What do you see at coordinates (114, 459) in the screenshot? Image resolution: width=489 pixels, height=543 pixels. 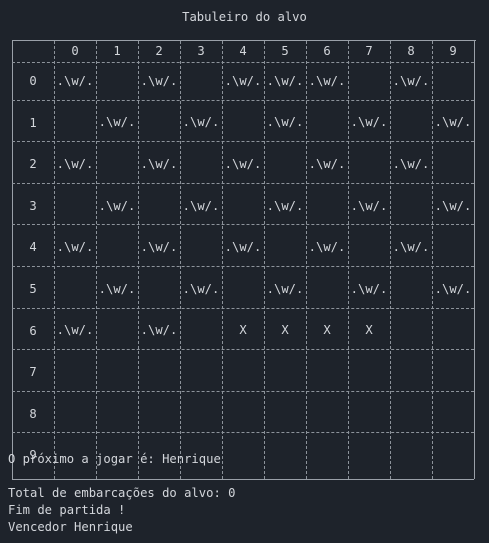 I see `next-player-line: O próximo a jogar é: Henrique` at bounding box center [114, 459].